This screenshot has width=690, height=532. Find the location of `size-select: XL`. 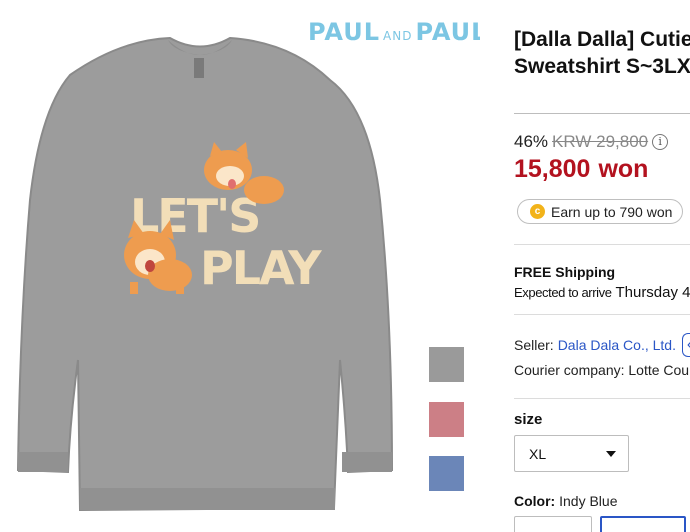

size-select: XL is located at coordinates (571, 453).